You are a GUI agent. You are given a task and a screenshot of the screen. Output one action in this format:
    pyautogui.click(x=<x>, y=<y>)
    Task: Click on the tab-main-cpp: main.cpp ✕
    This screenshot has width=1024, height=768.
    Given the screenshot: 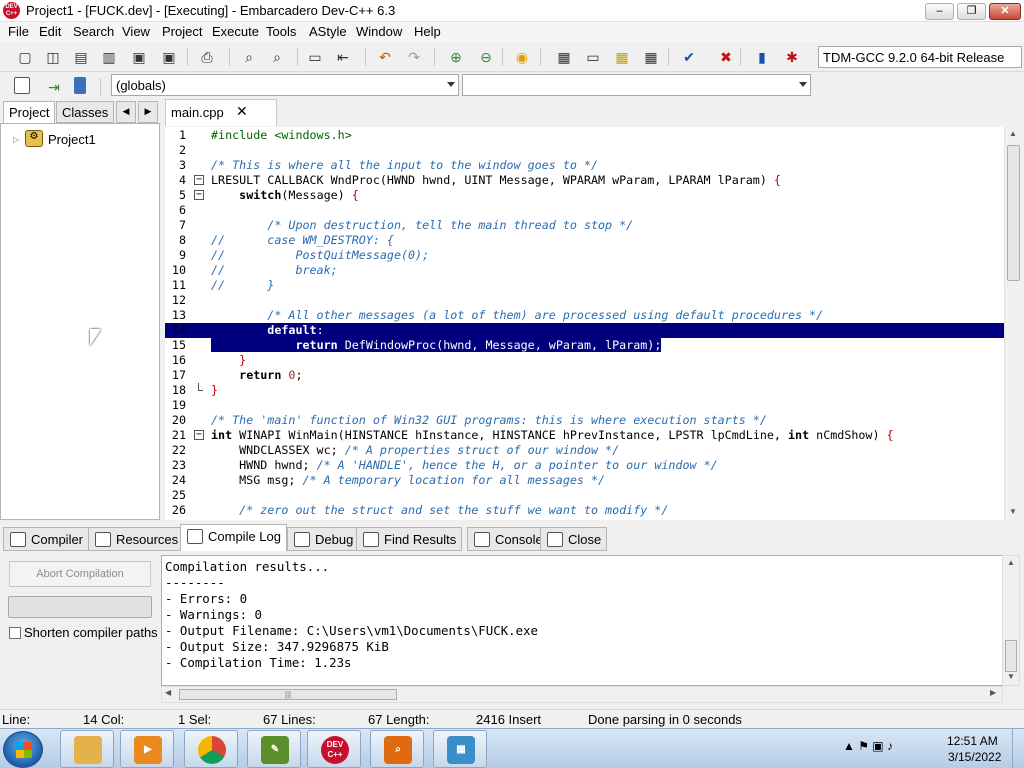 What is the action you would take?
    pyautogui.click(x=221, y=112)
    